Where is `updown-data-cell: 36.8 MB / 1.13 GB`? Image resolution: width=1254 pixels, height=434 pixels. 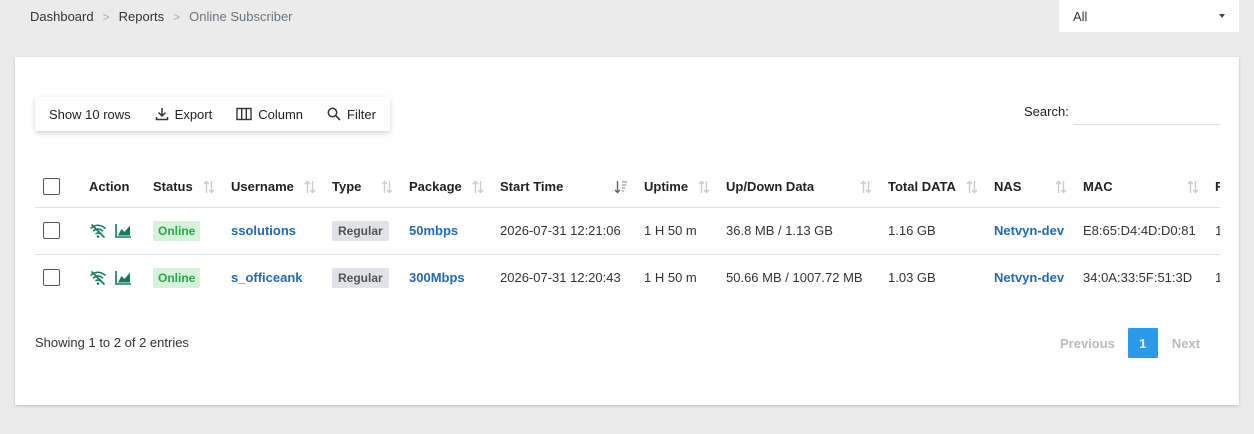 updown-data-cell: 36.8 MB / 1.13 GB is located at coordinates (799, 231).